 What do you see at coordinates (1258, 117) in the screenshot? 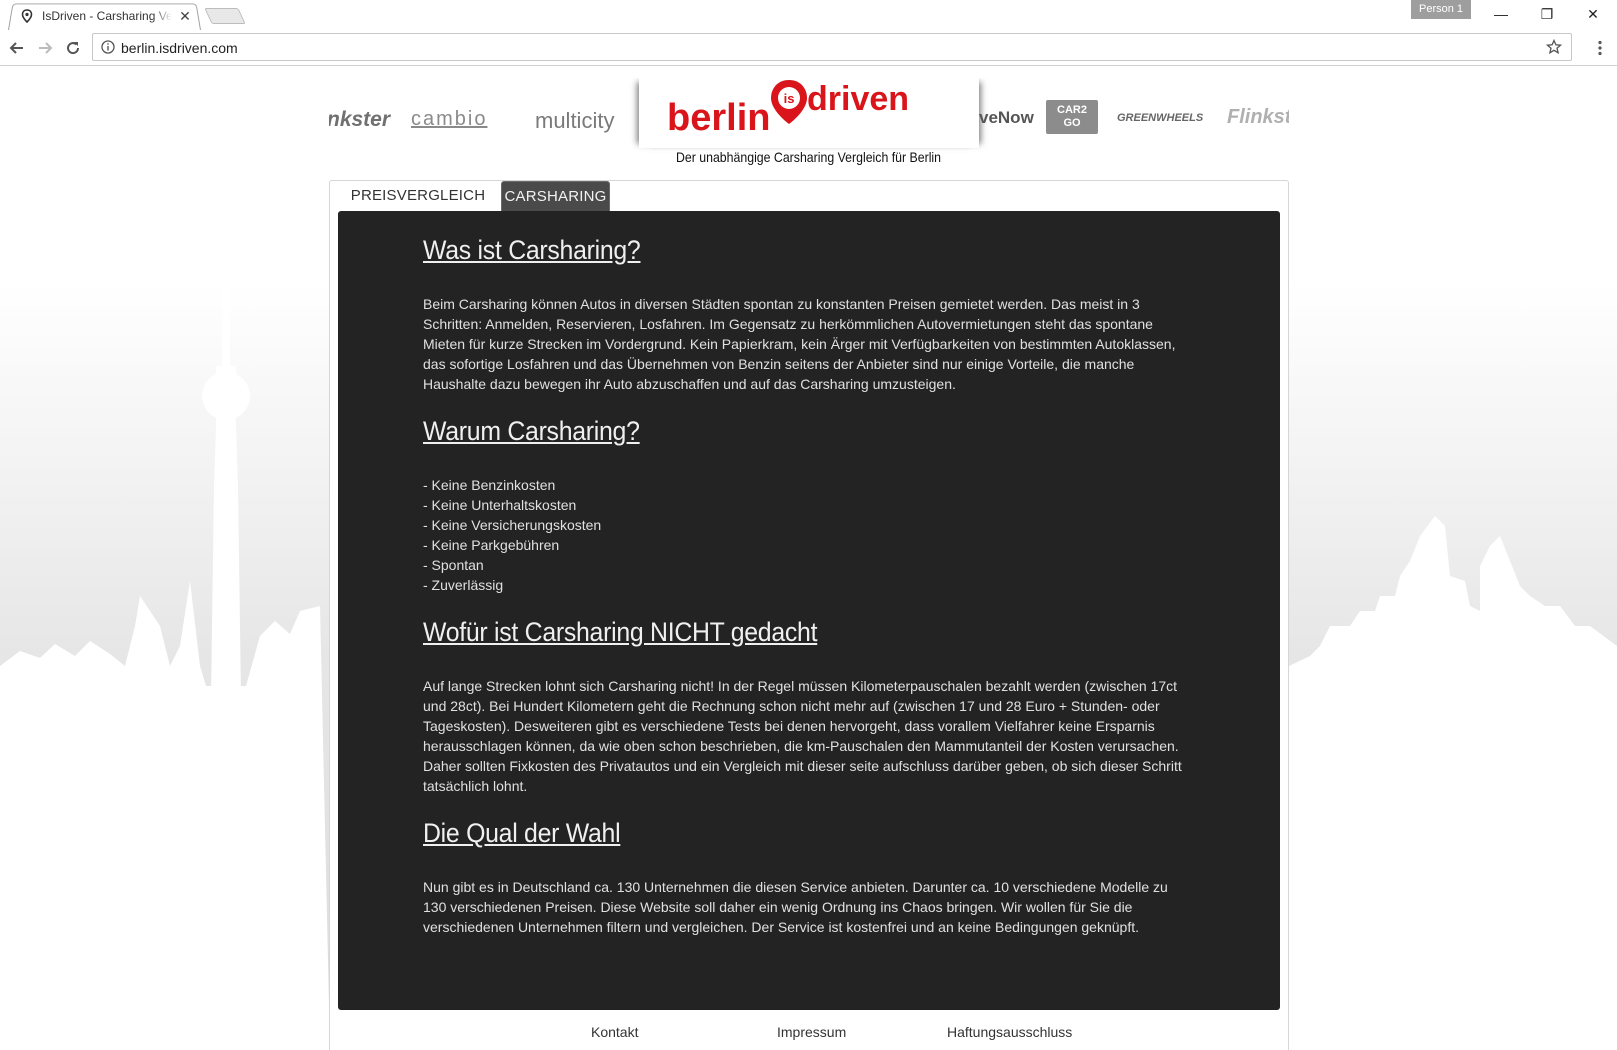
I see `flinkster-logo-right: Flinkster` at bounding box center [1258, 117].